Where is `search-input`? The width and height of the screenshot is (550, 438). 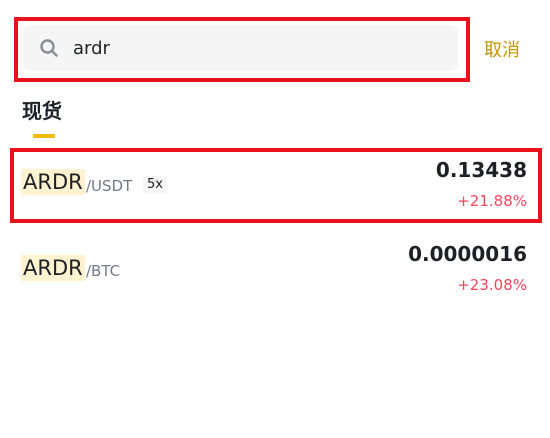 search-input is located at coordinates (253, 48).